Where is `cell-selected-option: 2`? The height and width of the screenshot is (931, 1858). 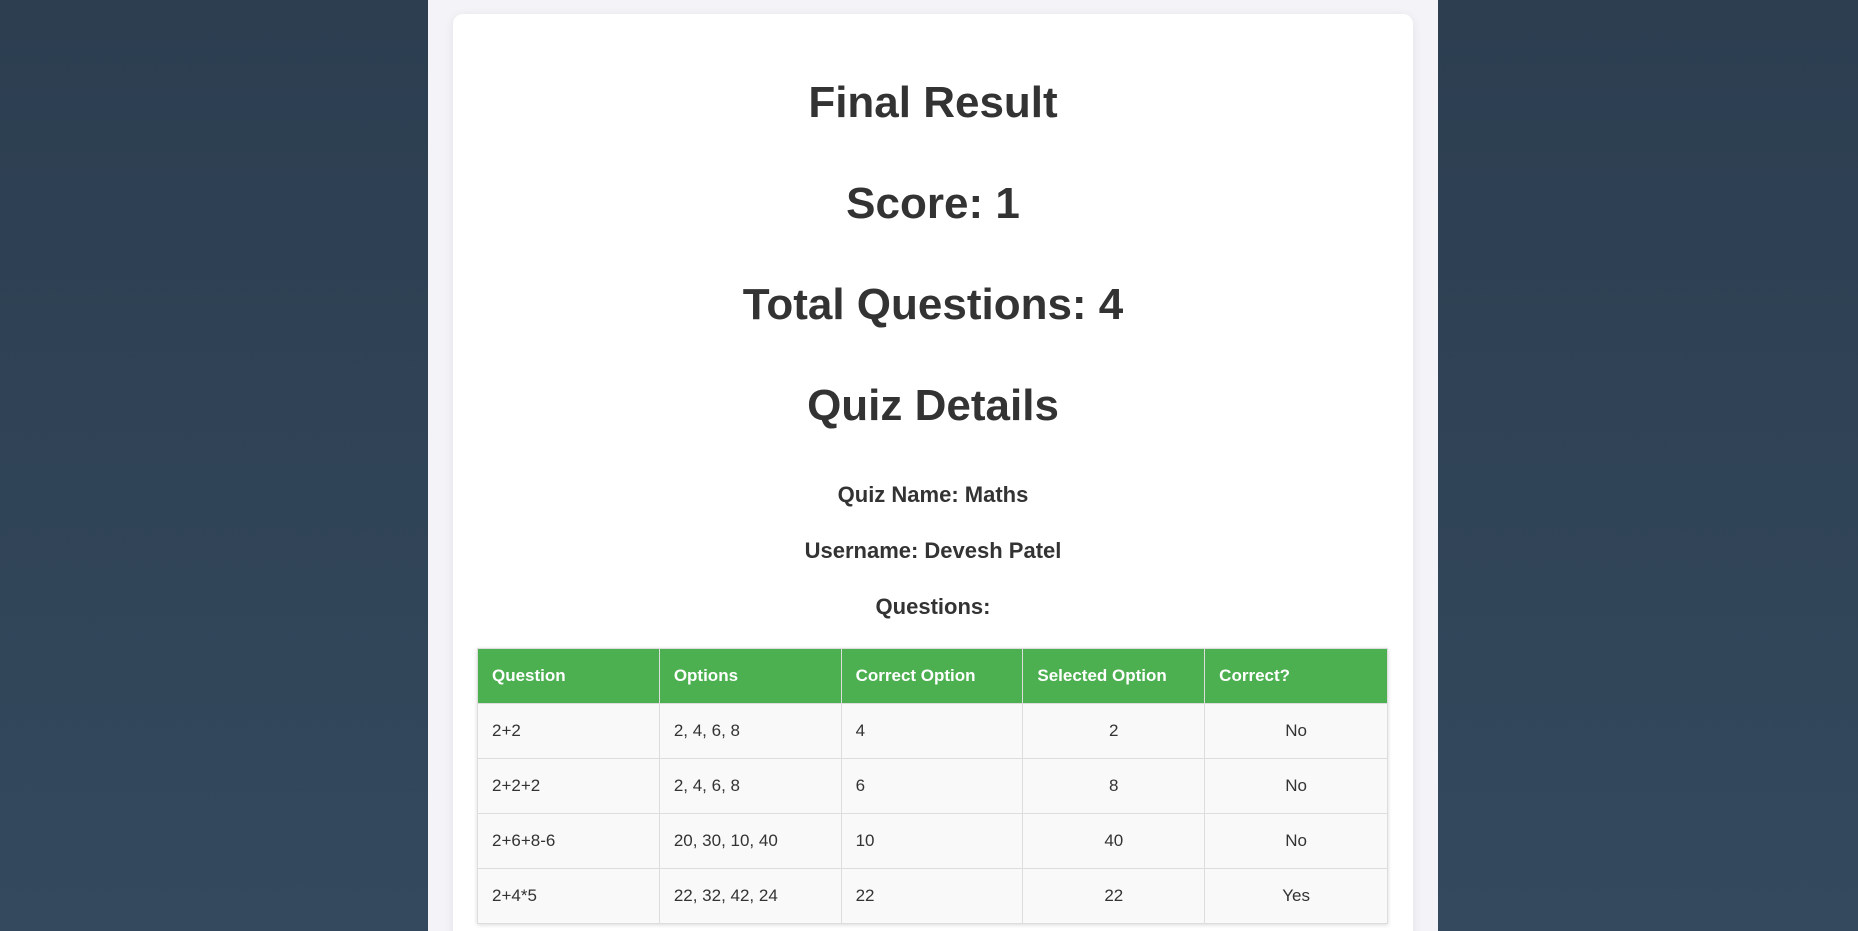
cell-selected-option: 2 is located at coordinates (1114, 731).